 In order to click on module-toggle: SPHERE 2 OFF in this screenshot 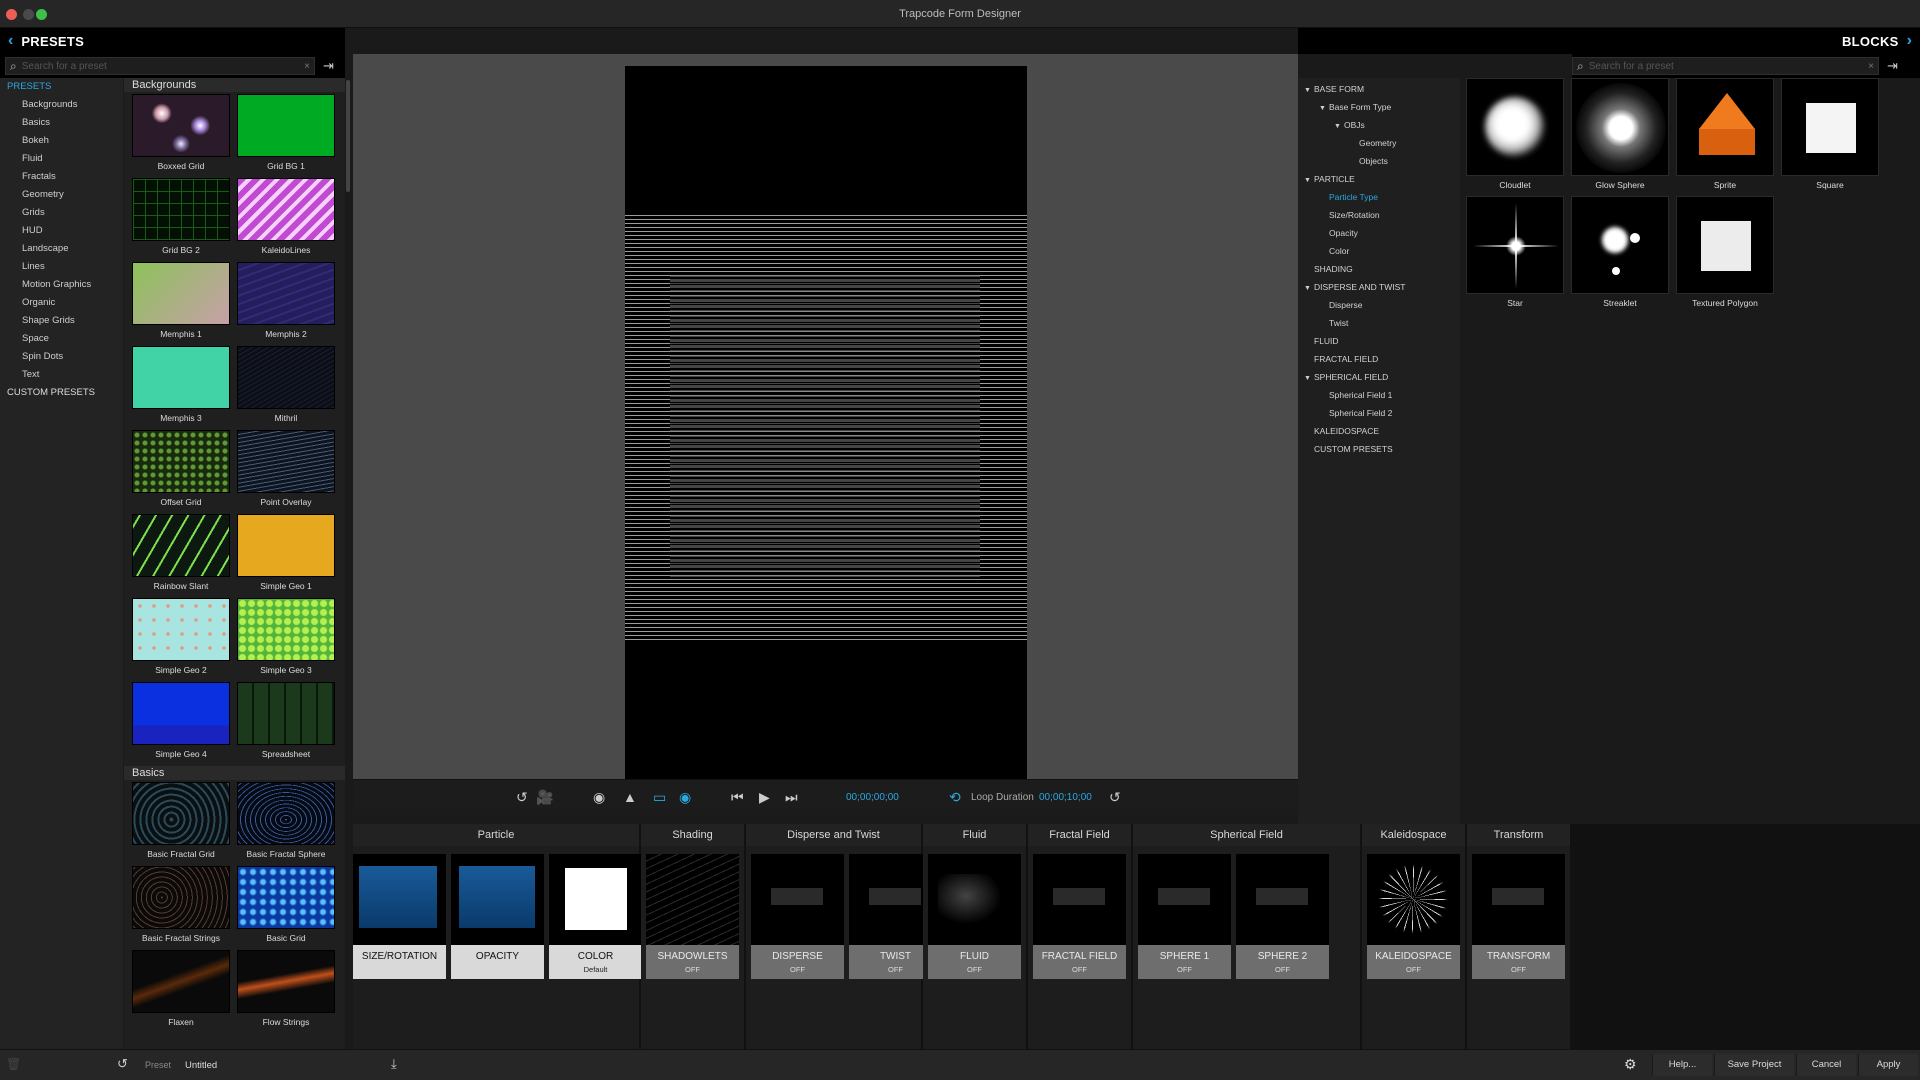, I will do `click(1282, 962)`.